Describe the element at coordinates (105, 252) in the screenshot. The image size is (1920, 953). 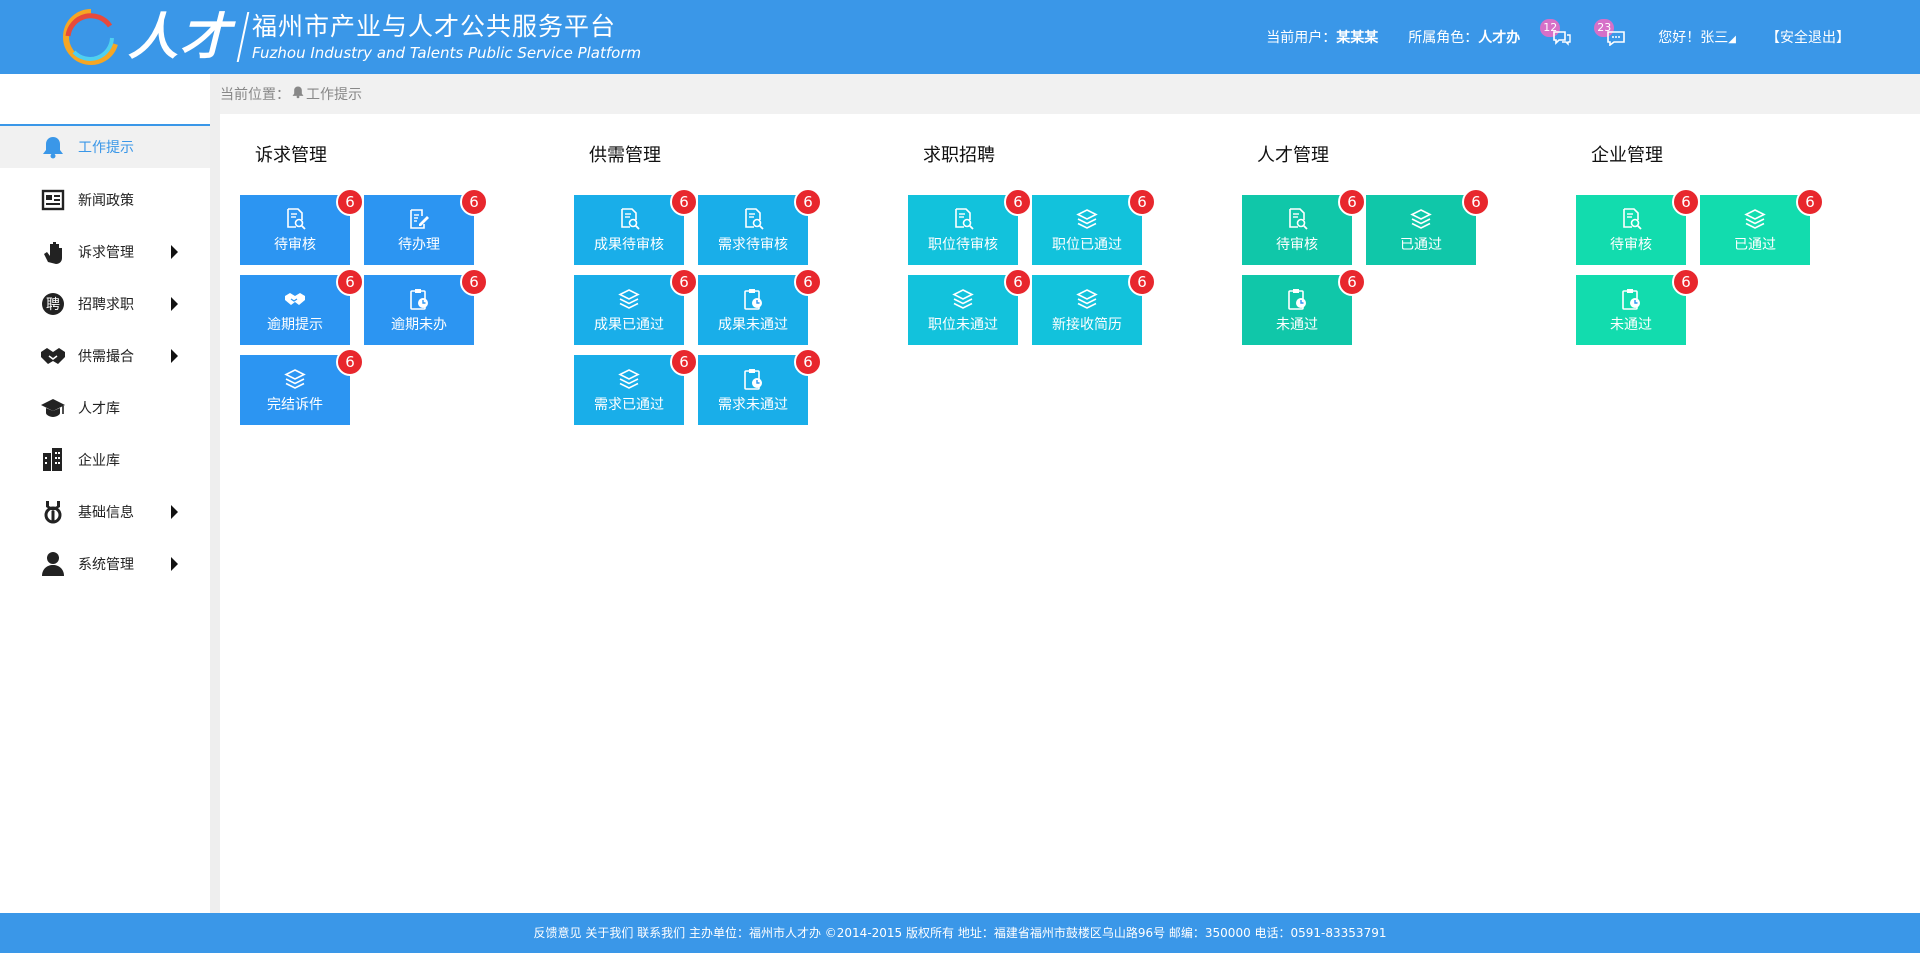
I see `sidebar-item-appeals: 诉求管理` at that location.